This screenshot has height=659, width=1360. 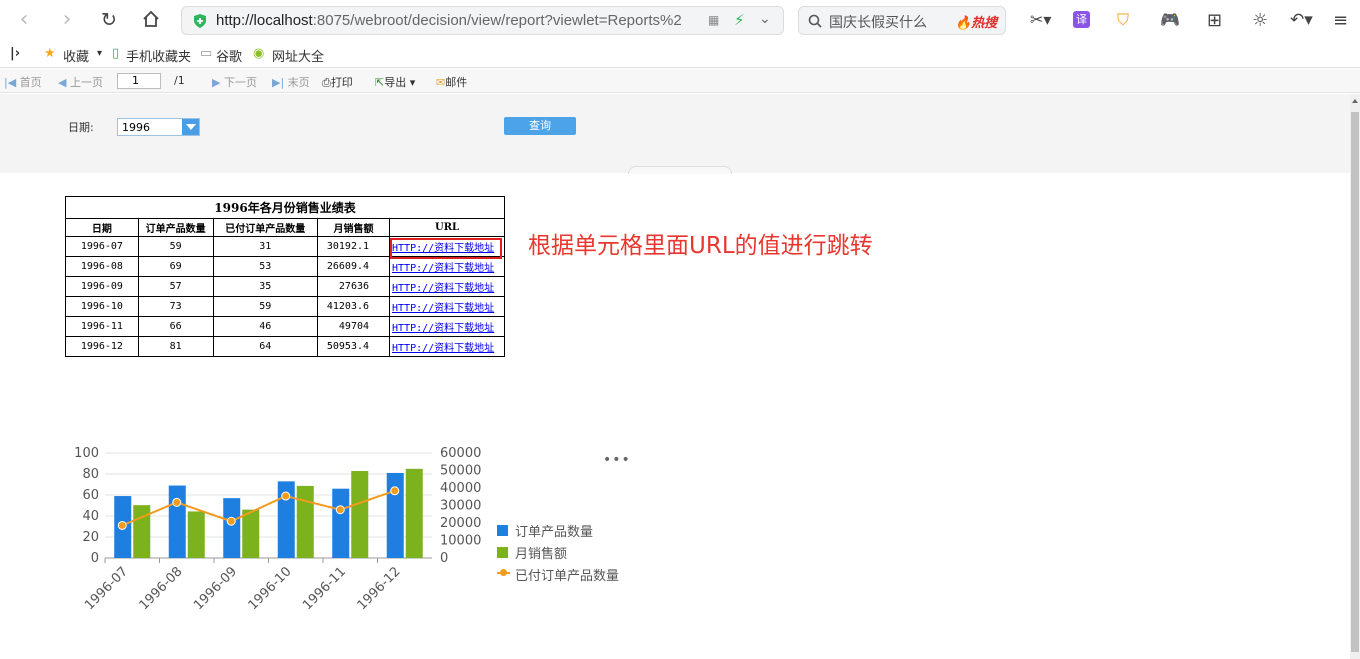 I want to click on table-row: 1996-10 73 59 41203.6 HTTP://资料下载地址, so click(x=285, y=306).